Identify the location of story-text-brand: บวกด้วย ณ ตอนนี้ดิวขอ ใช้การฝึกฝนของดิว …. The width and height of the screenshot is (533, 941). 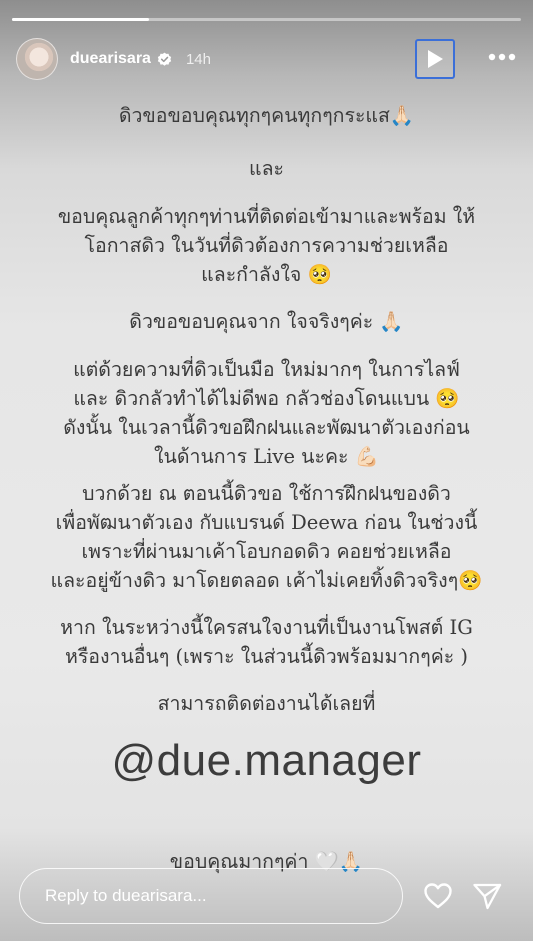
(266, 537).